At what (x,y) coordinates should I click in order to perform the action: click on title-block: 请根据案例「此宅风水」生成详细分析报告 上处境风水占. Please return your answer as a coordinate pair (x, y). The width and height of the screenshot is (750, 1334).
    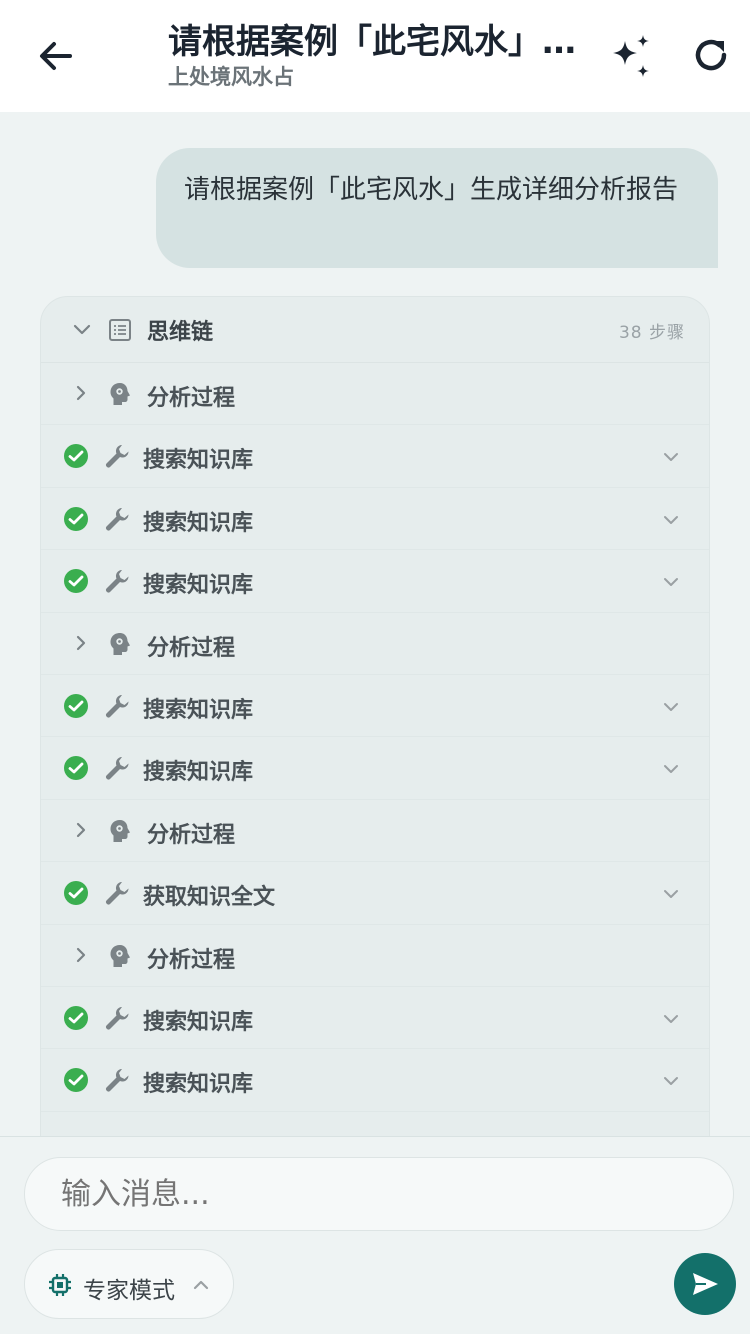
    Looking at the image, I should click on (373, 55).